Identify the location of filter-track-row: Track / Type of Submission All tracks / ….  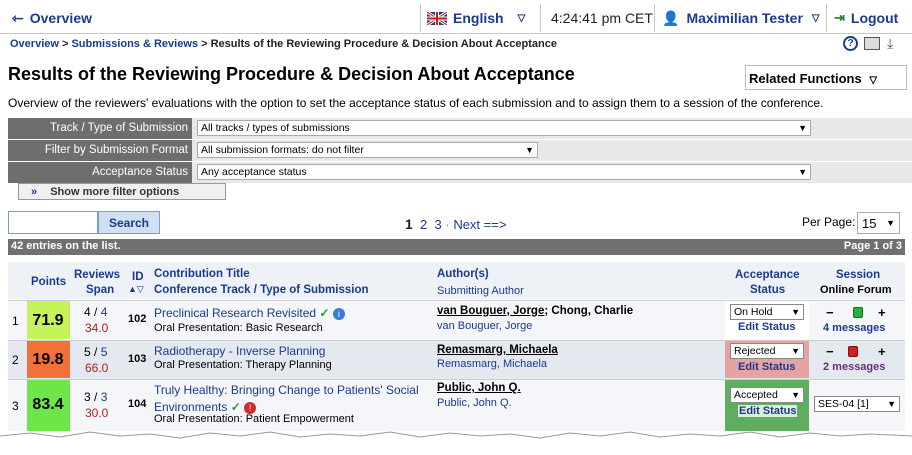
(460, 128).